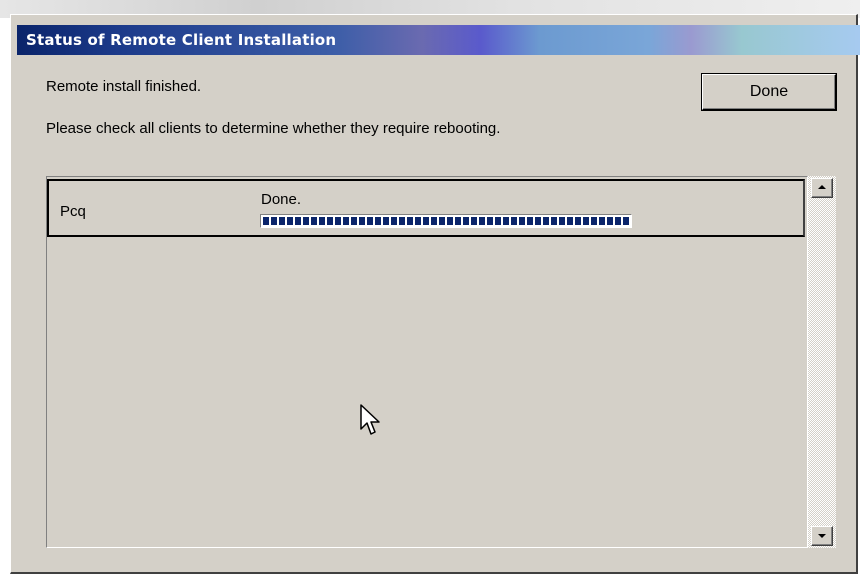  What do you see at coordinates (822, 362) in the screenshot?
I see `vertical-scrollbar` at bounding box center [822, 362].